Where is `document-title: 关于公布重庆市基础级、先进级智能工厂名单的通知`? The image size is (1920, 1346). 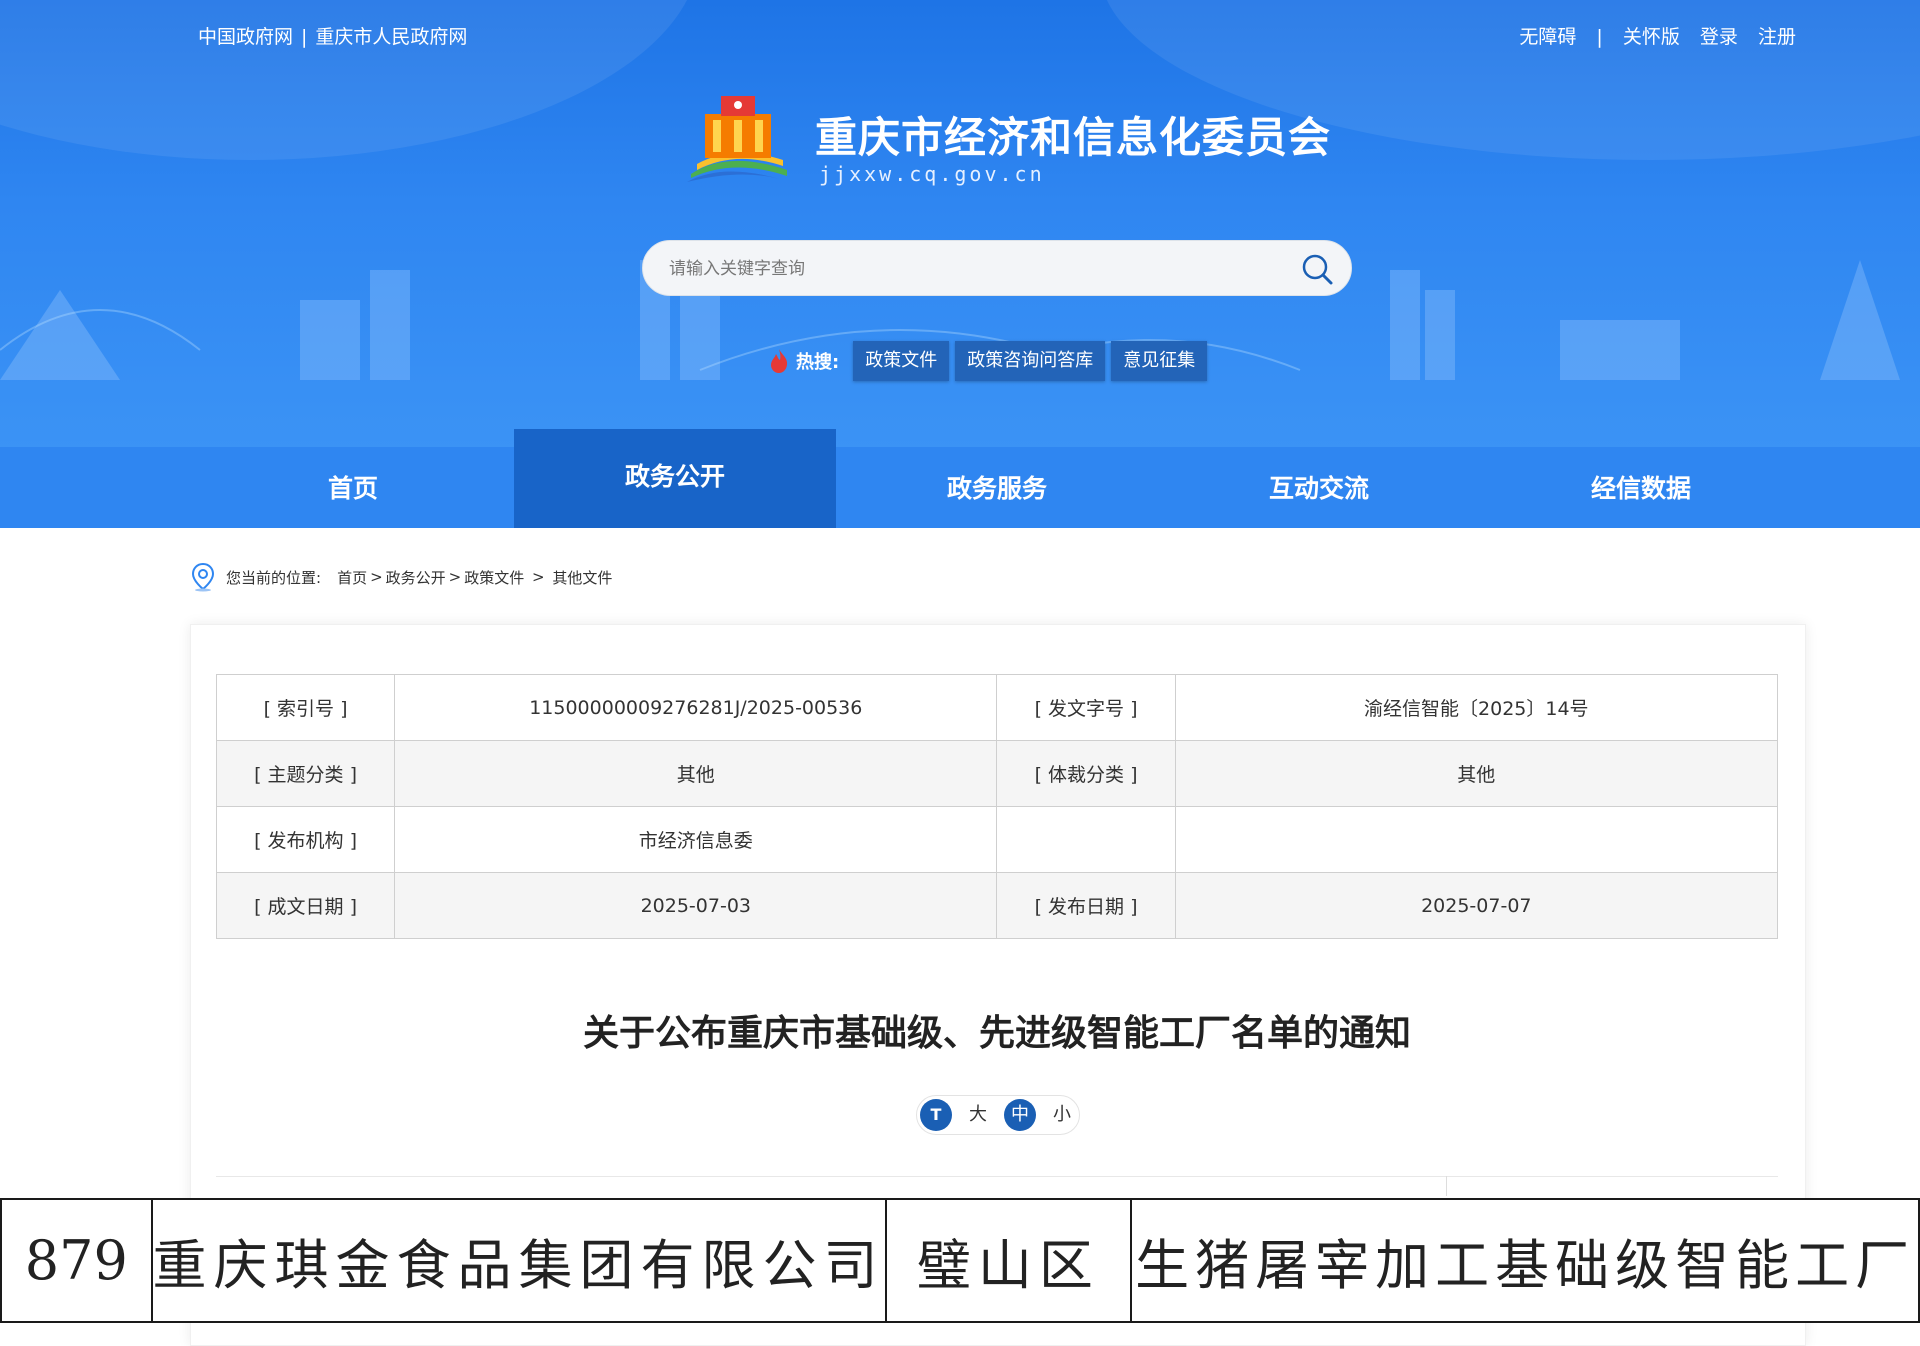 document-title: 关于公布重庆市基础级、先进级智能工厂名单的通知 is located at coordinates (996, 1033).